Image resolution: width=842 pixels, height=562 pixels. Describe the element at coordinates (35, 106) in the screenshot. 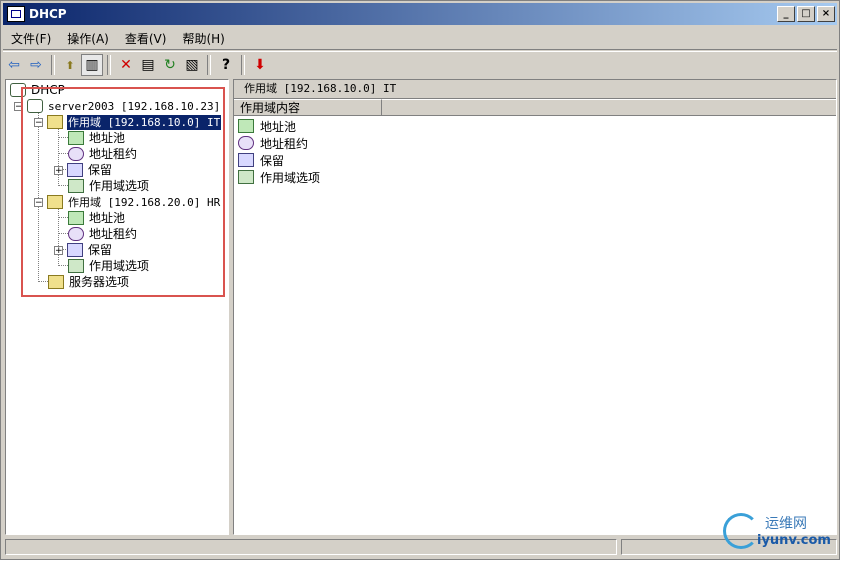

I see `server-icon` at that location.